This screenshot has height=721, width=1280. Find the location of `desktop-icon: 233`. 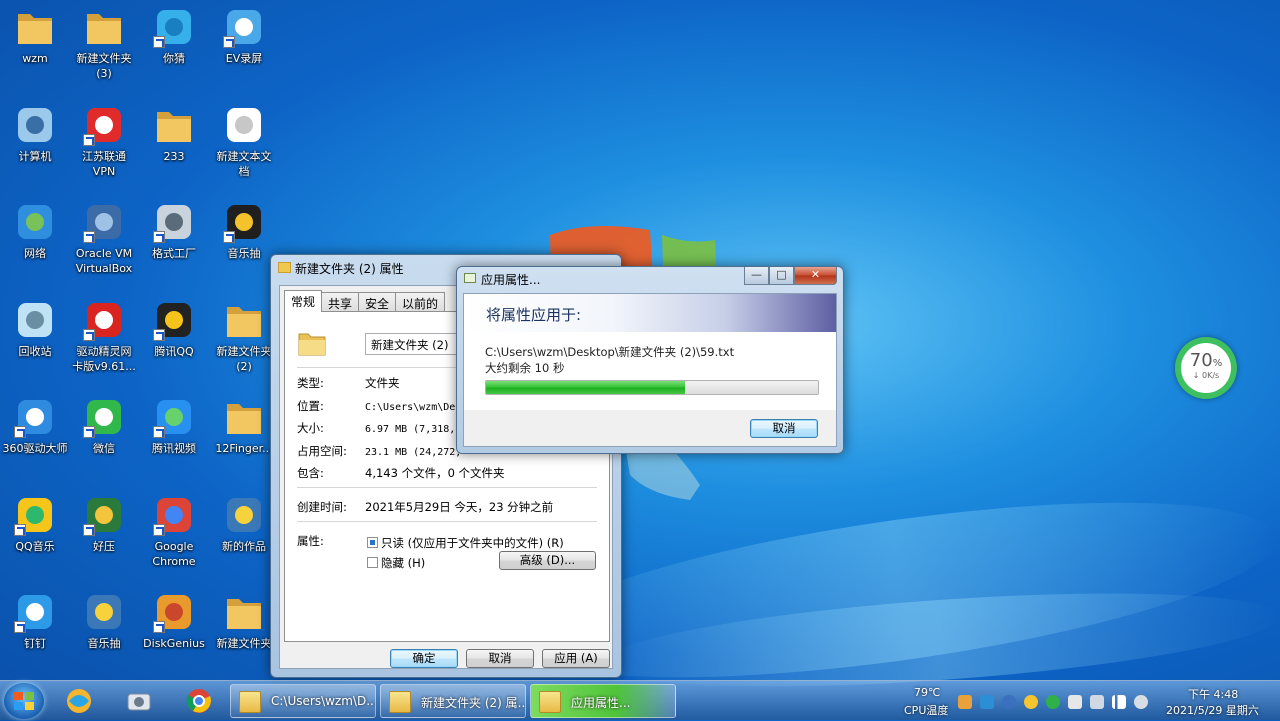

desktop-icon: 233 is located at coordinates (174, 134).